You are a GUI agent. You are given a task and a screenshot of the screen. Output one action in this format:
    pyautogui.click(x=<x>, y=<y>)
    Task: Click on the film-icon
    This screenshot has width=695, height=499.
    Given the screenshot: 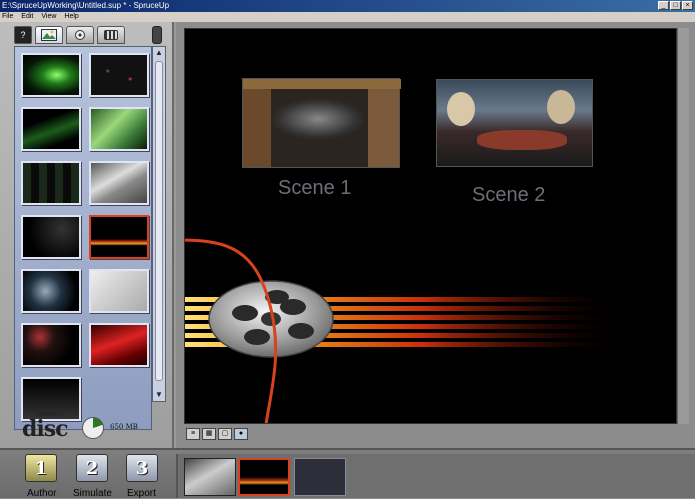 What is the action you would take?
    pyautogui.click(x=111, y=35)
    